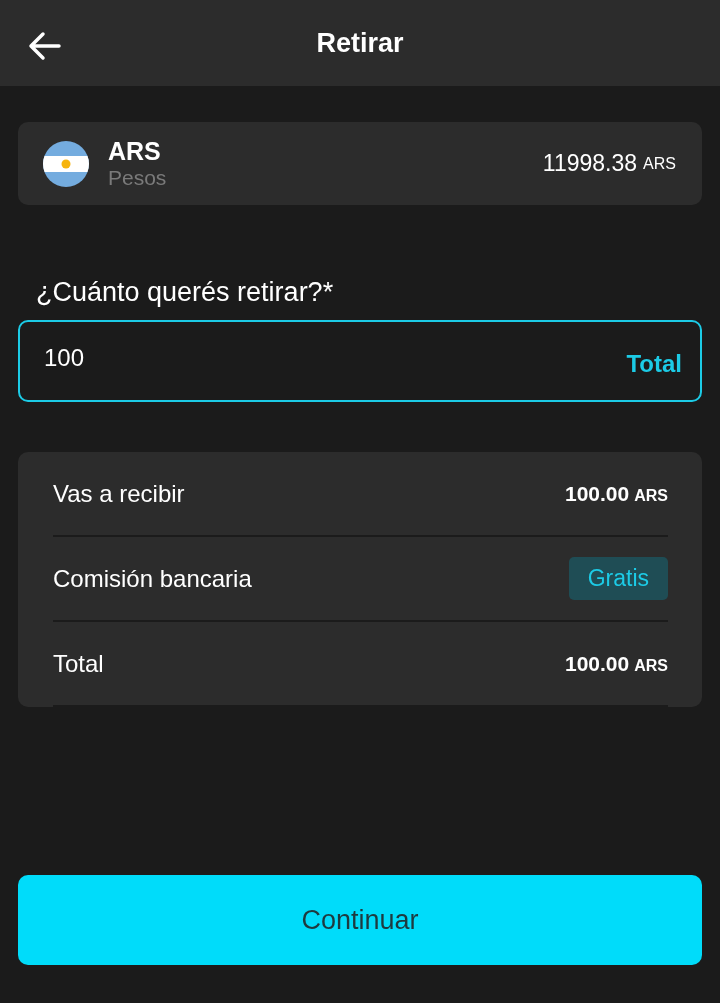 This screenshot has height=1003, width=720. Describe the element at coordinates (44, 46) in the screenshot. I see `back-arrow-icon` at that location.